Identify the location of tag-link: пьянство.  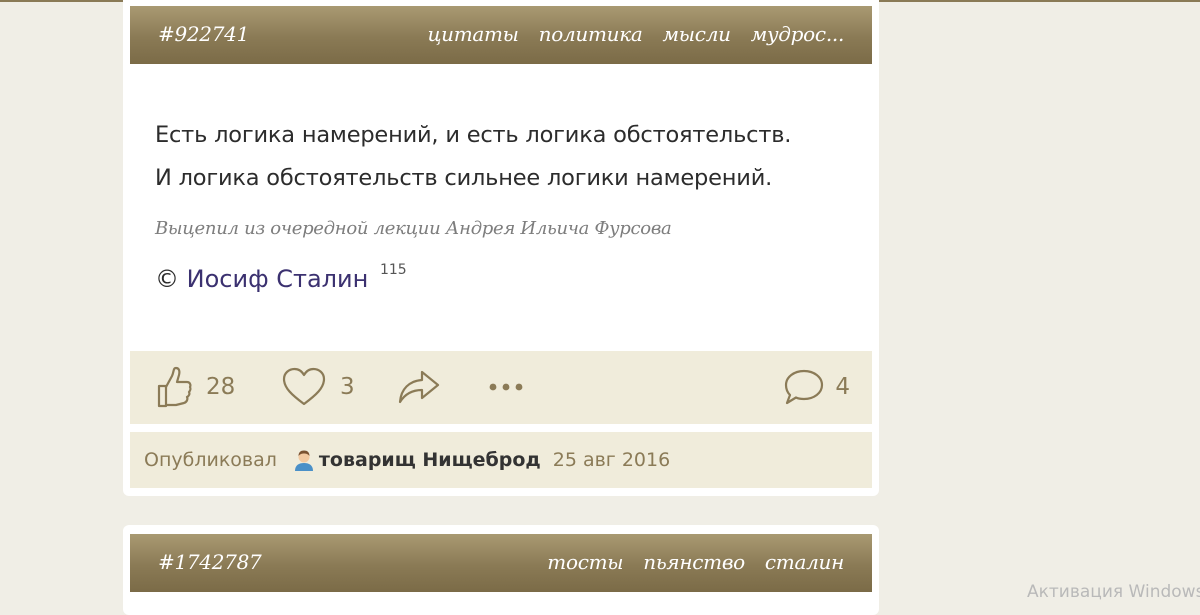
(694, 562).